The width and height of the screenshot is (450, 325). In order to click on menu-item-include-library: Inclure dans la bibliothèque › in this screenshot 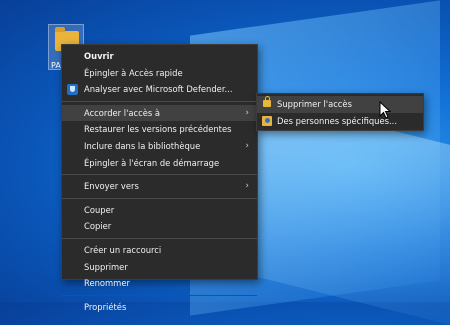, I will do `click(159, 146)`.